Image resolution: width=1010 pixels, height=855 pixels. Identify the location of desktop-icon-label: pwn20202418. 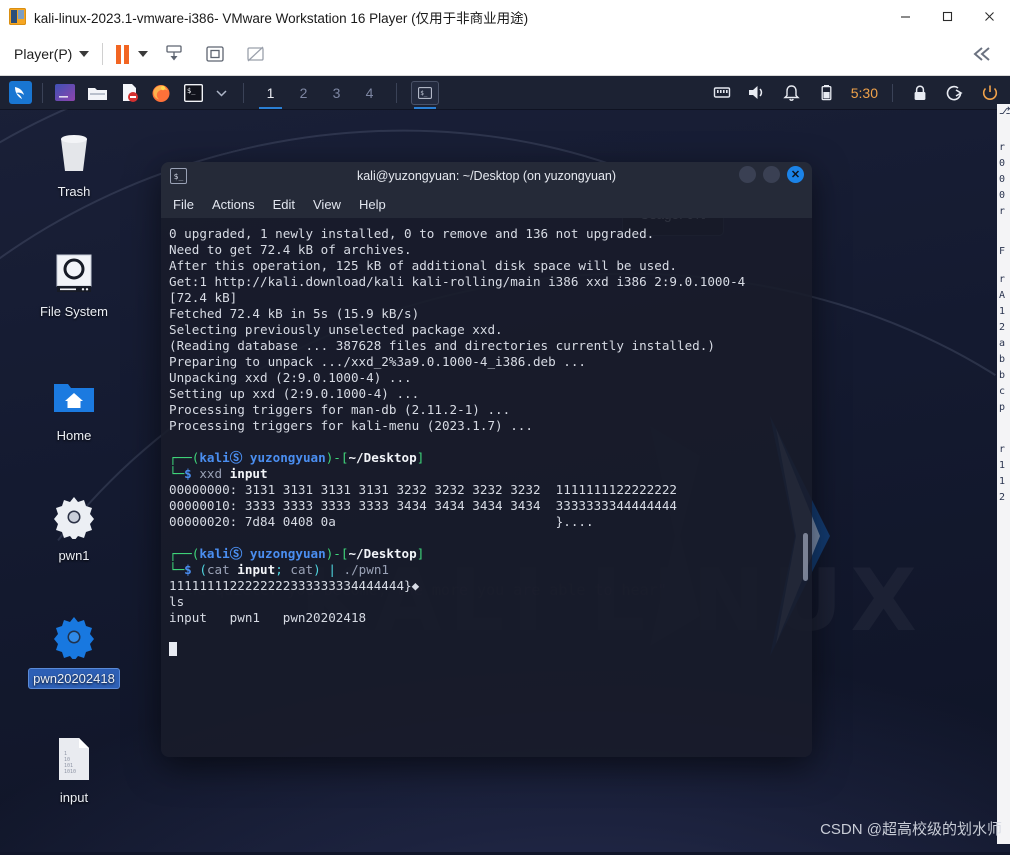
(74, 678).